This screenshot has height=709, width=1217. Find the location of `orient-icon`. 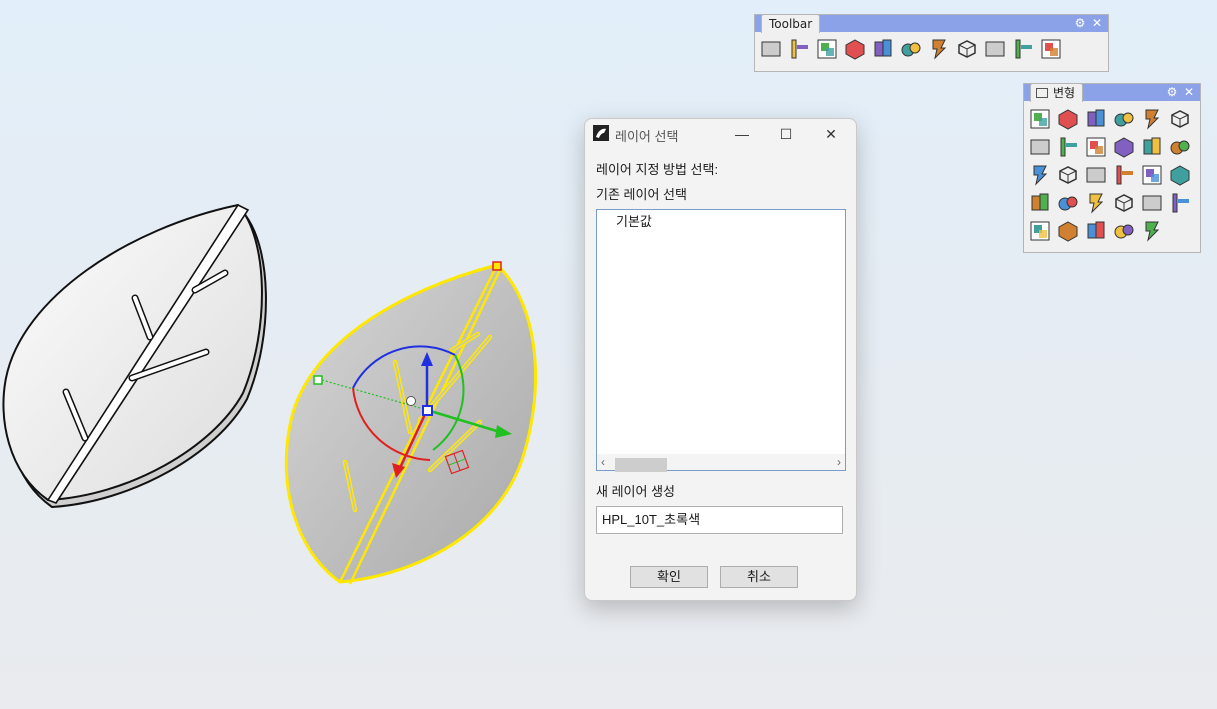

orient-icon is located at coordinates (1068, 147).